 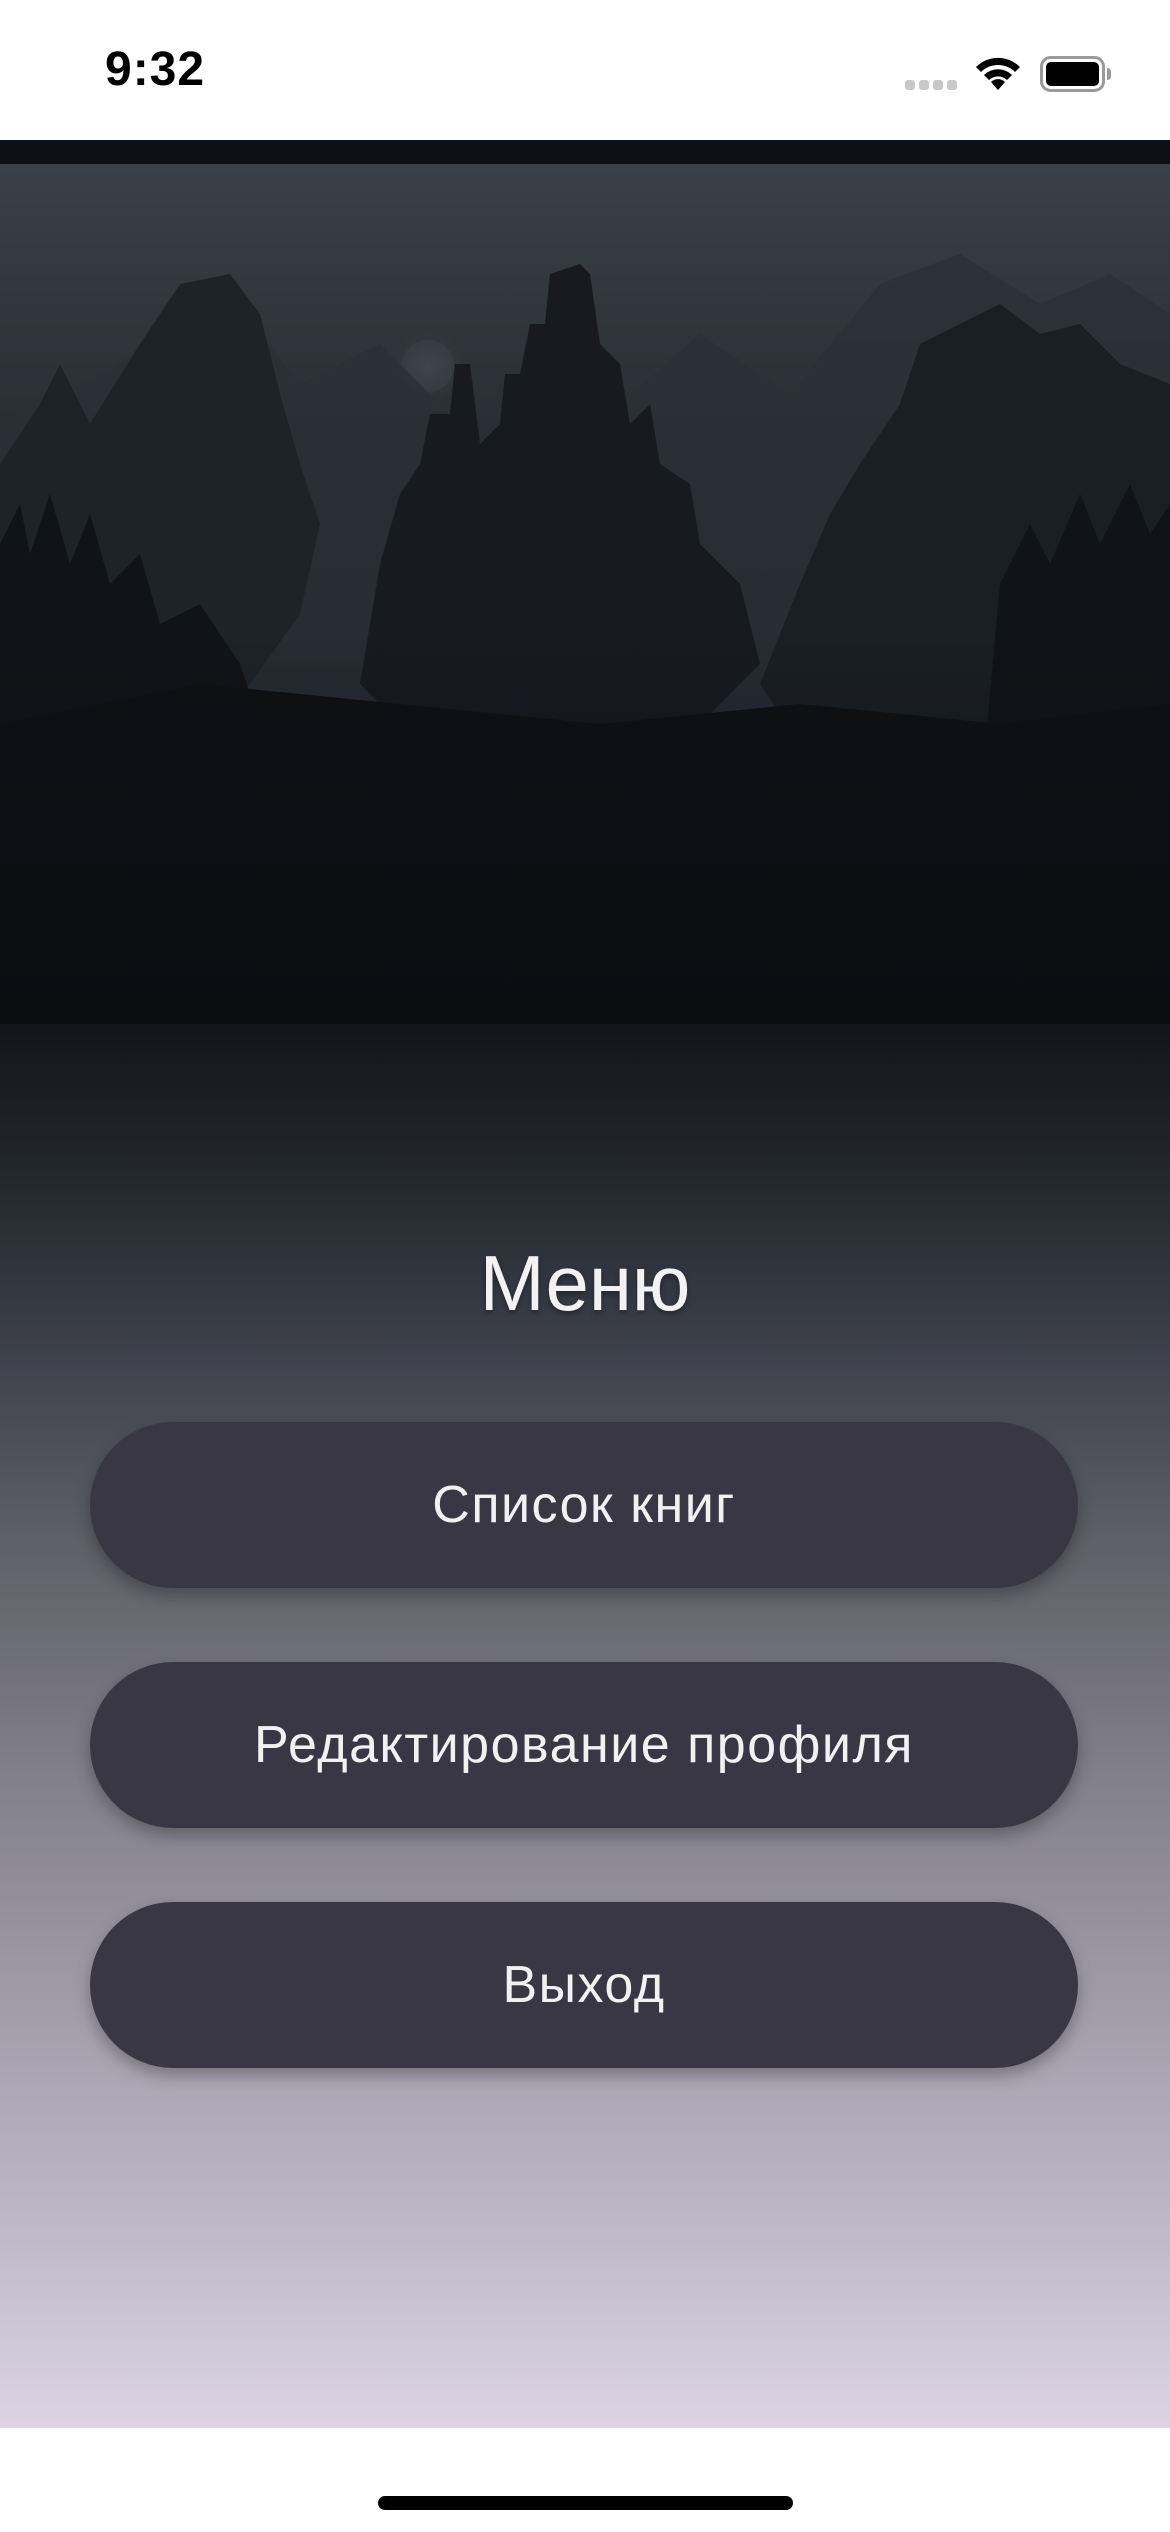 I want to click on book-list-button: Список книг, so click(x=584, y=1505).